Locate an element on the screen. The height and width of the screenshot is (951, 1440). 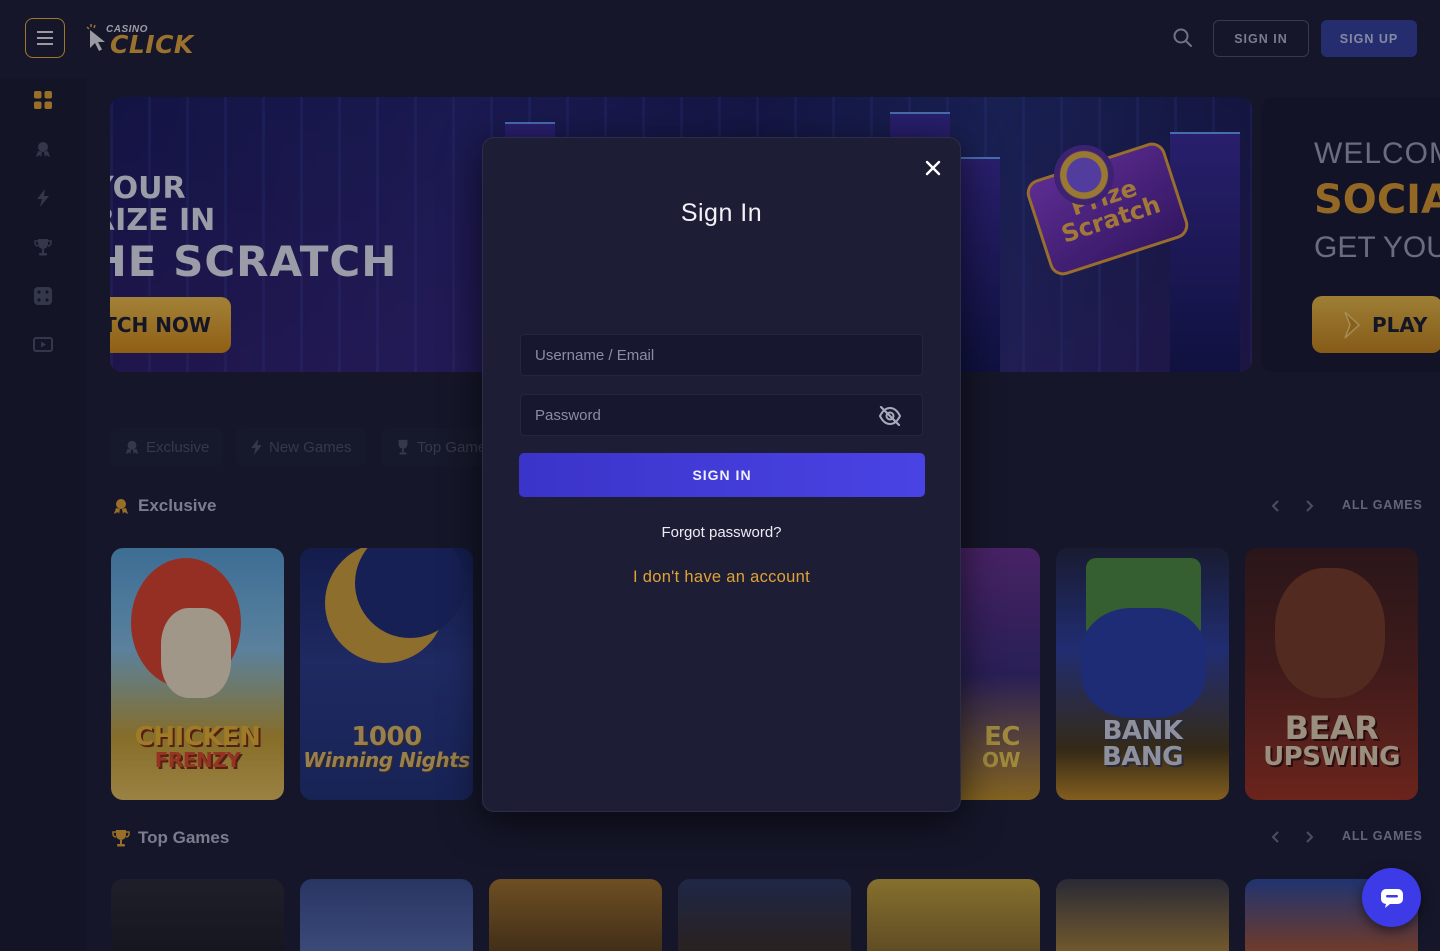
modal-close-button is located at coordinates (933, 168).